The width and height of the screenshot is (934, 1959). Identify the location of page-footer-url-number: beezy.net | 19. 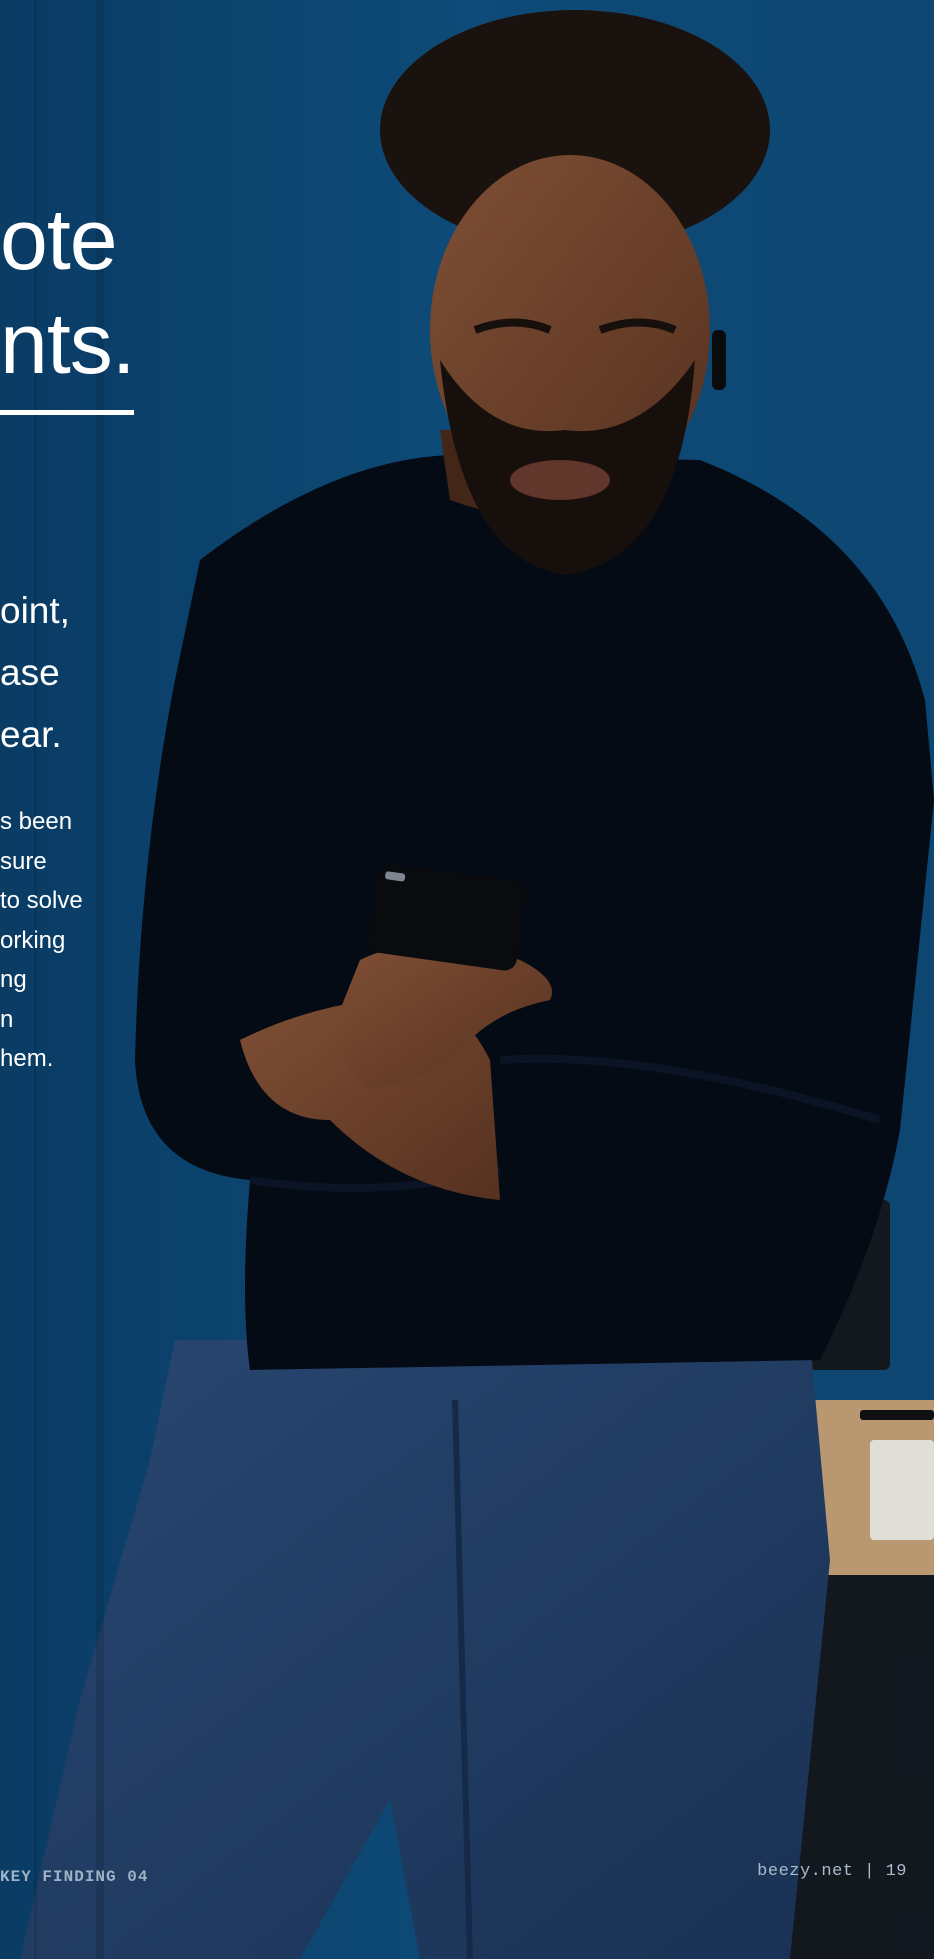
(832, 1871).